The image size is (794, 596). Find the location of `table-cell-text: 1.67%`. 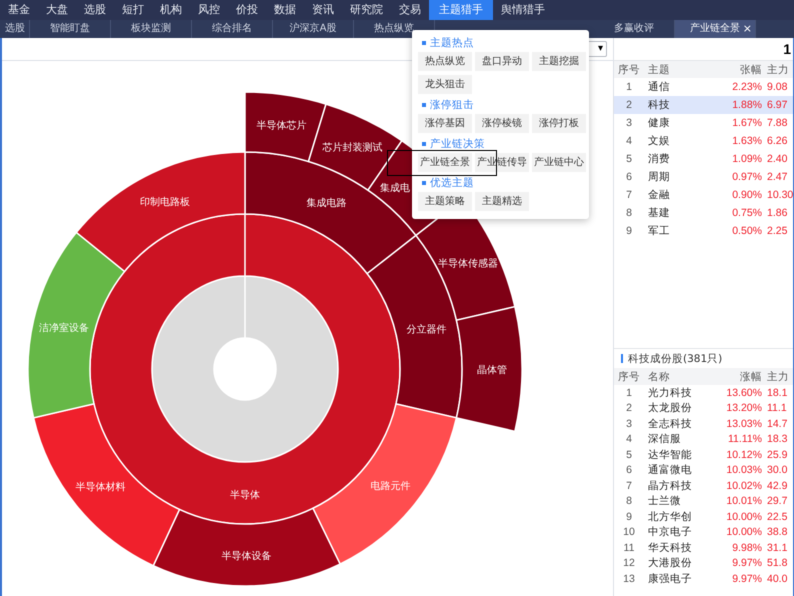

table-cell-text: 1.67% is located at coordinates (746, 123).